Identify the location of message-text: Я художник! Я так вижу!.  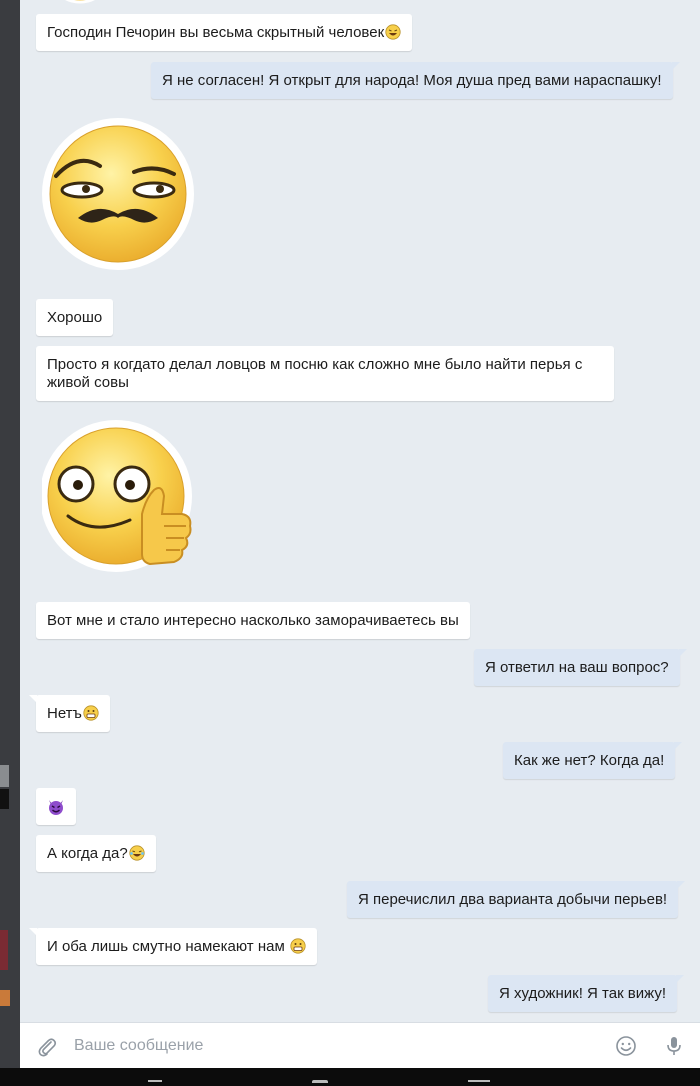
(583, 993).